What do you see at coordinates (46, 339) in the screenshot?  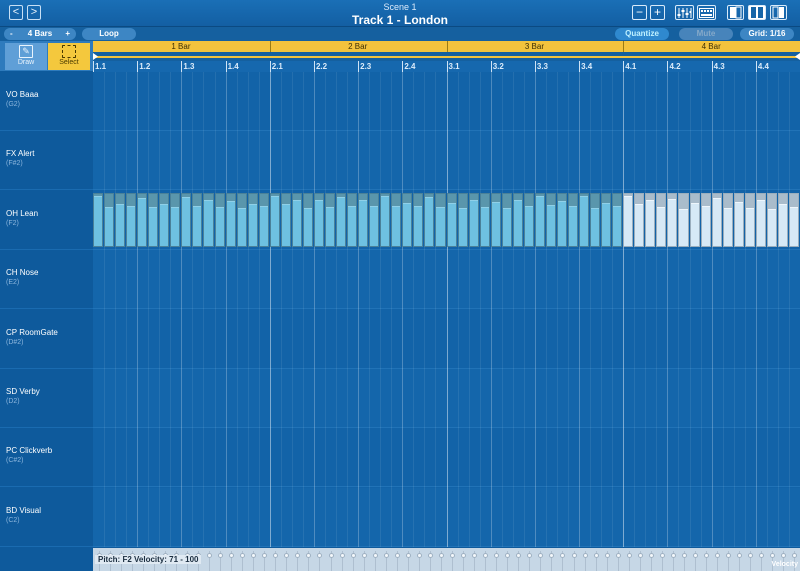 I see `lane-label: CP RoomGate (D#2)` at bounding box center [46, 339].